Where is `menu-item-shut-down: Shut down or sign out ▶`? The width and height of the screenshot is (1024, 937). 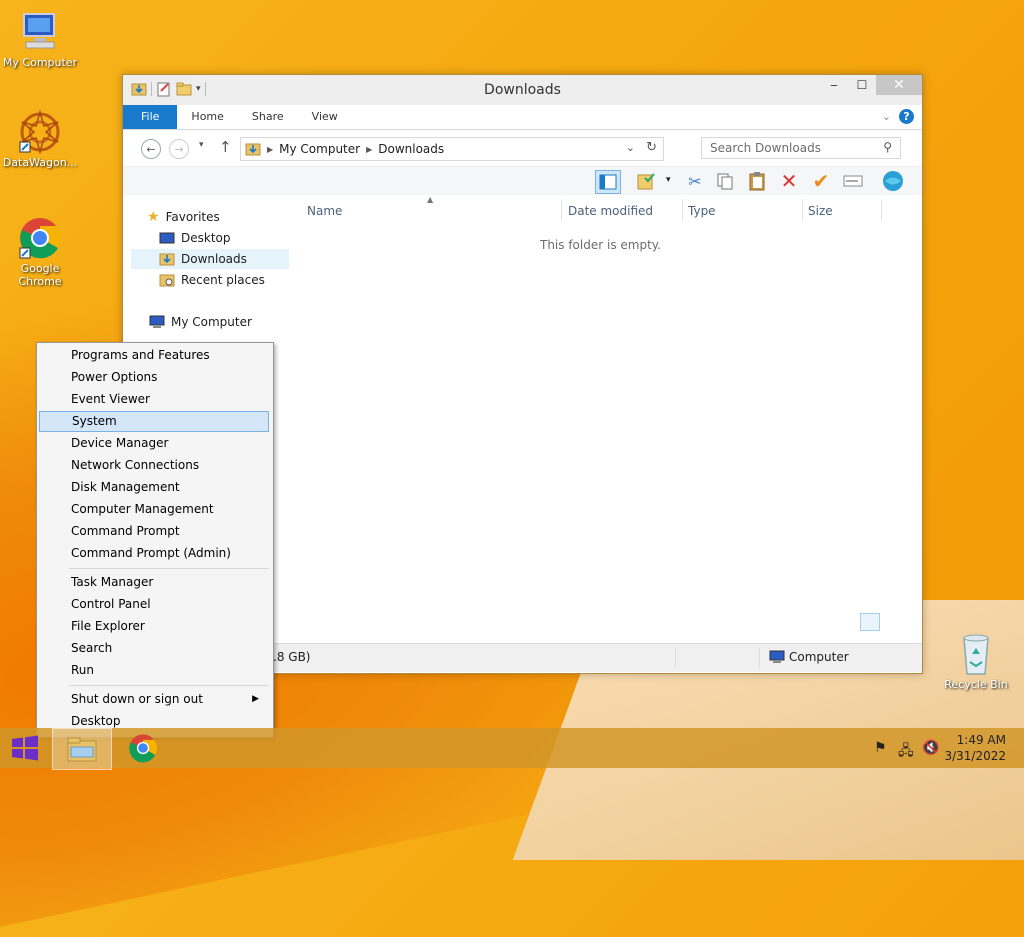 menu-item-shut-down: Shut down or sign out ▶ is located at coordinates (154, 699).